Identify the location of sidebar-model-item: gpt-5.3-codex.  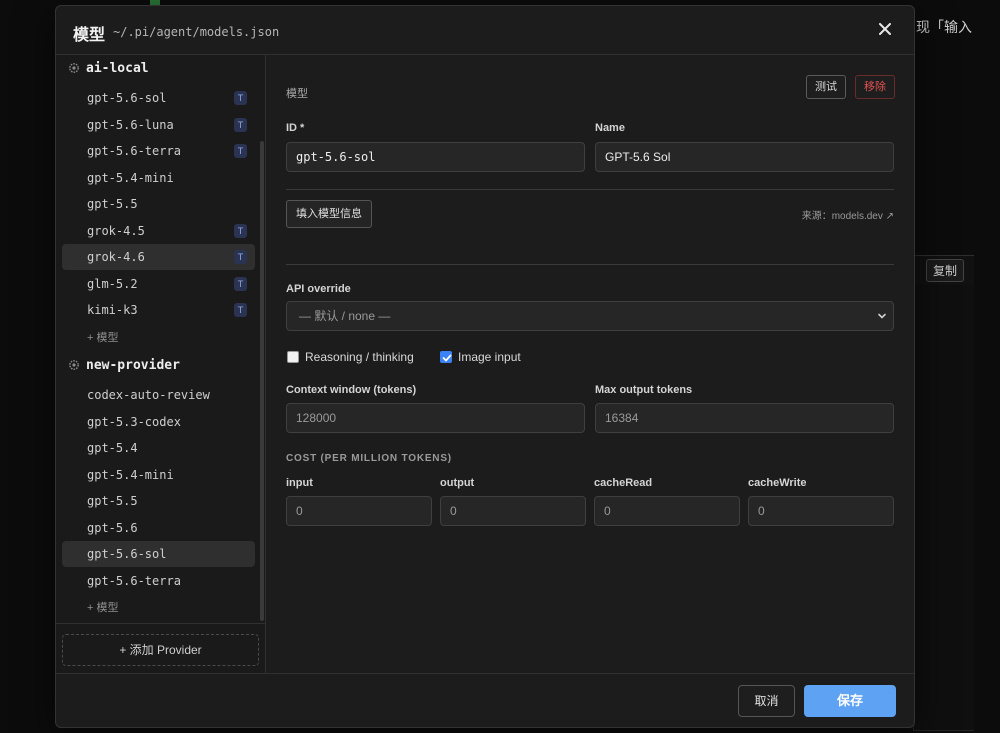
(158, 422).